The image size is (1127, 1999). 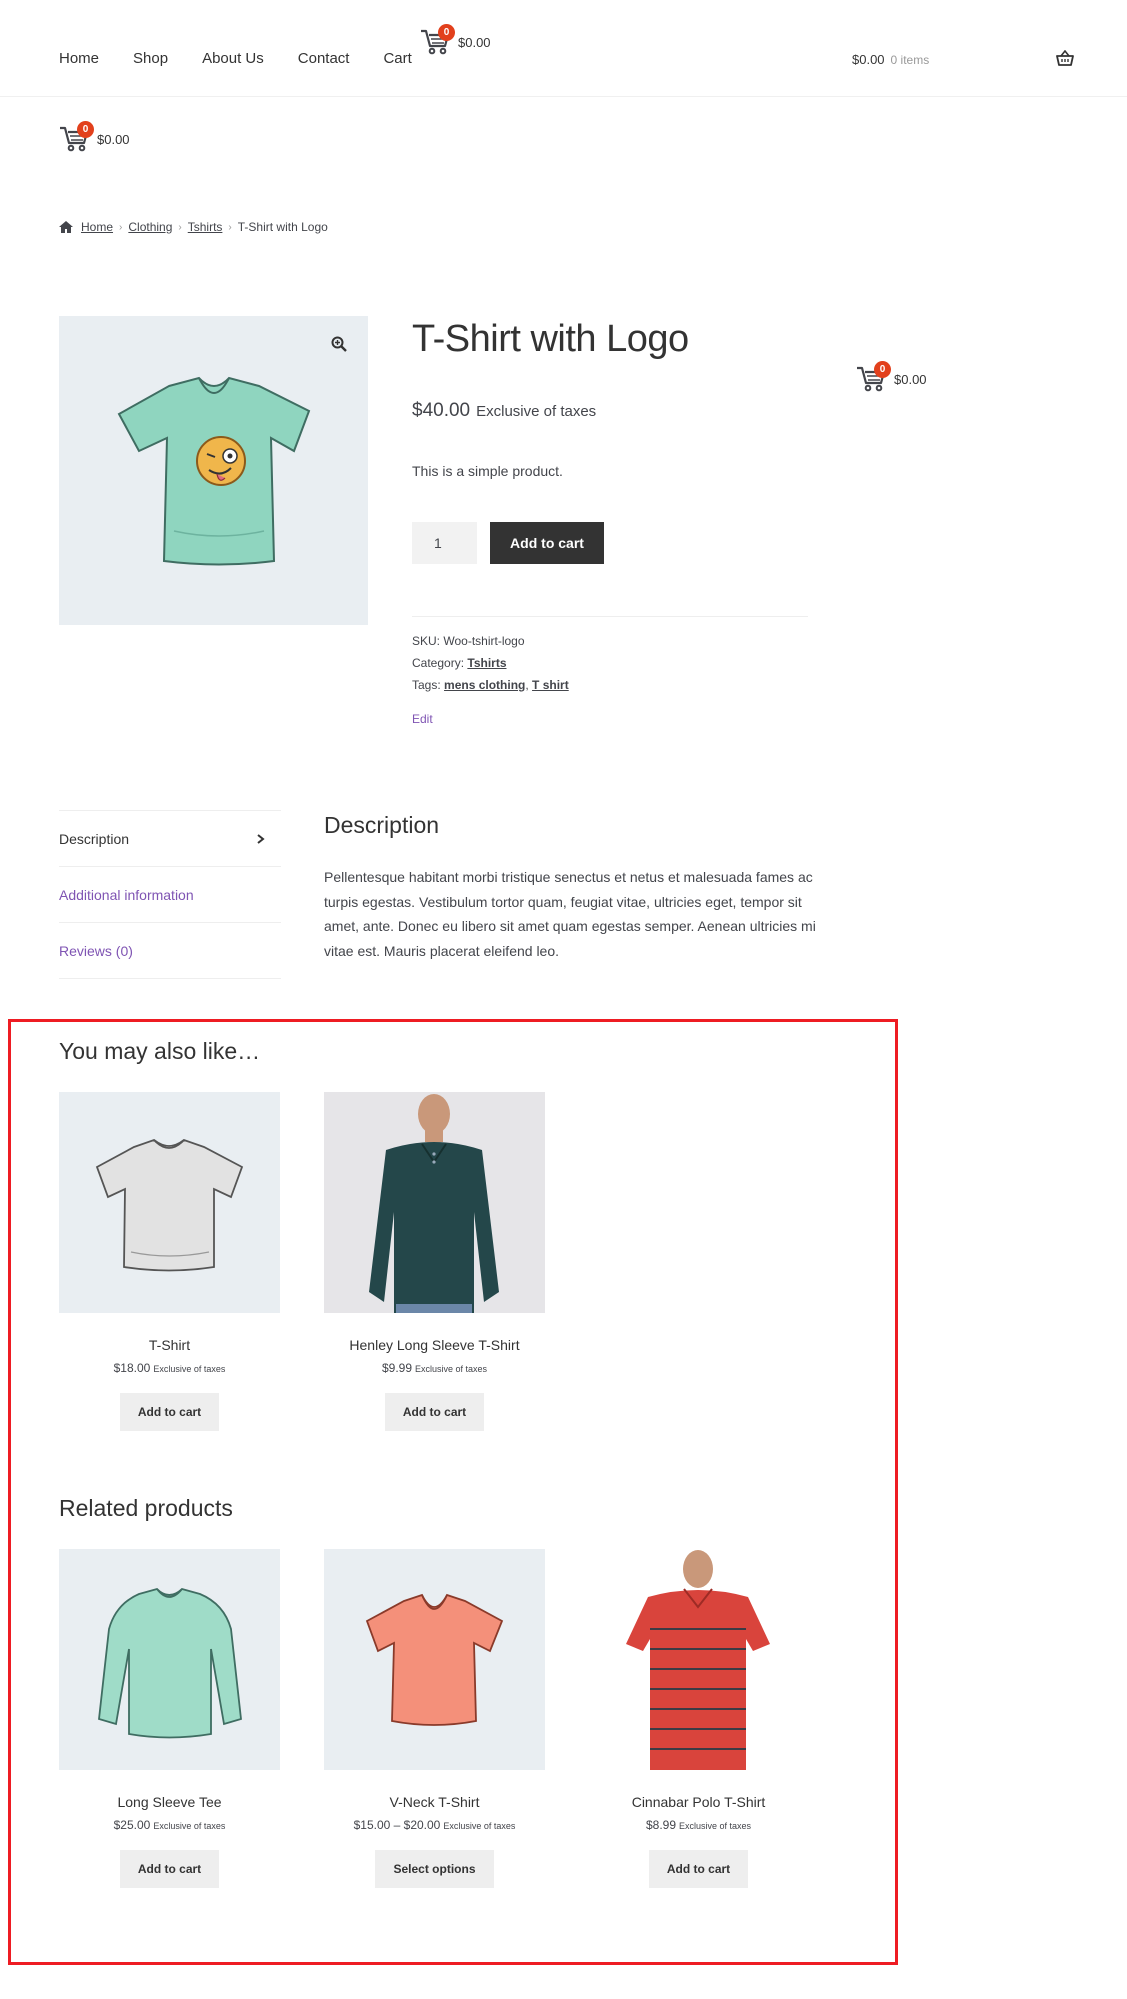 What do you see at coordinates (484, 641) in the screenshot?
I see `sku-value: Woo-tshirt-logo` at bounding box center [484, 641].